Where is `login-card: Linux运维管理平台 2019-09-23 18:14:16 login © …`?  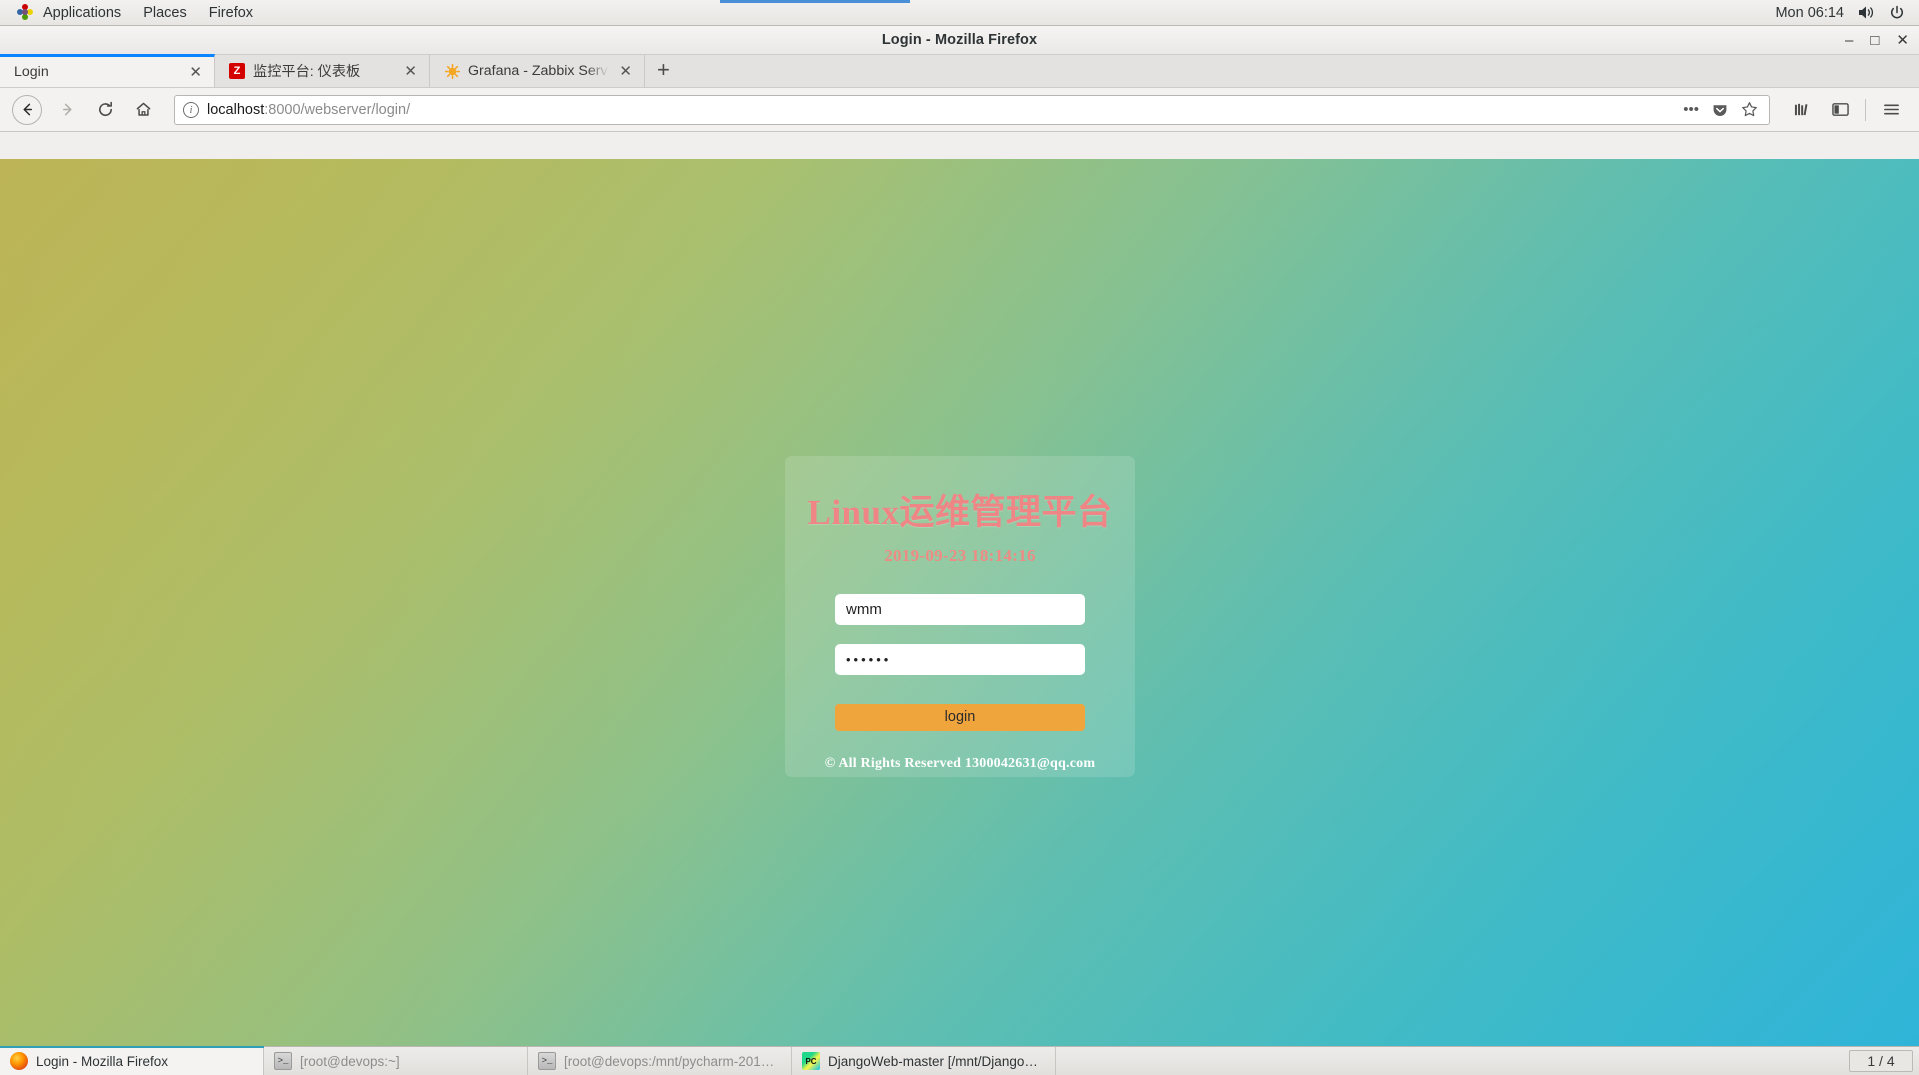
login-card: Linux运维管理平台 2019-09-23 18:14:16 login © … is located at coordinates (960, 616).